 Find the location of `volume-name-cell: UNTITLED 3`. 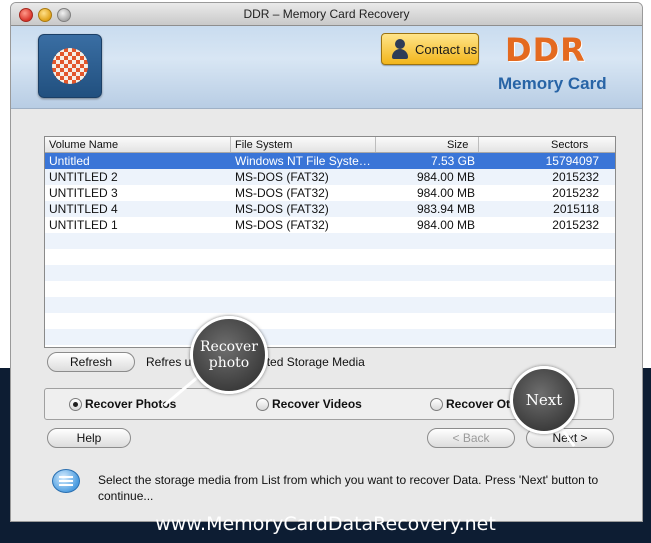

volume-name-cell: UNTITLED 3 is located at coordinates (83, 193).